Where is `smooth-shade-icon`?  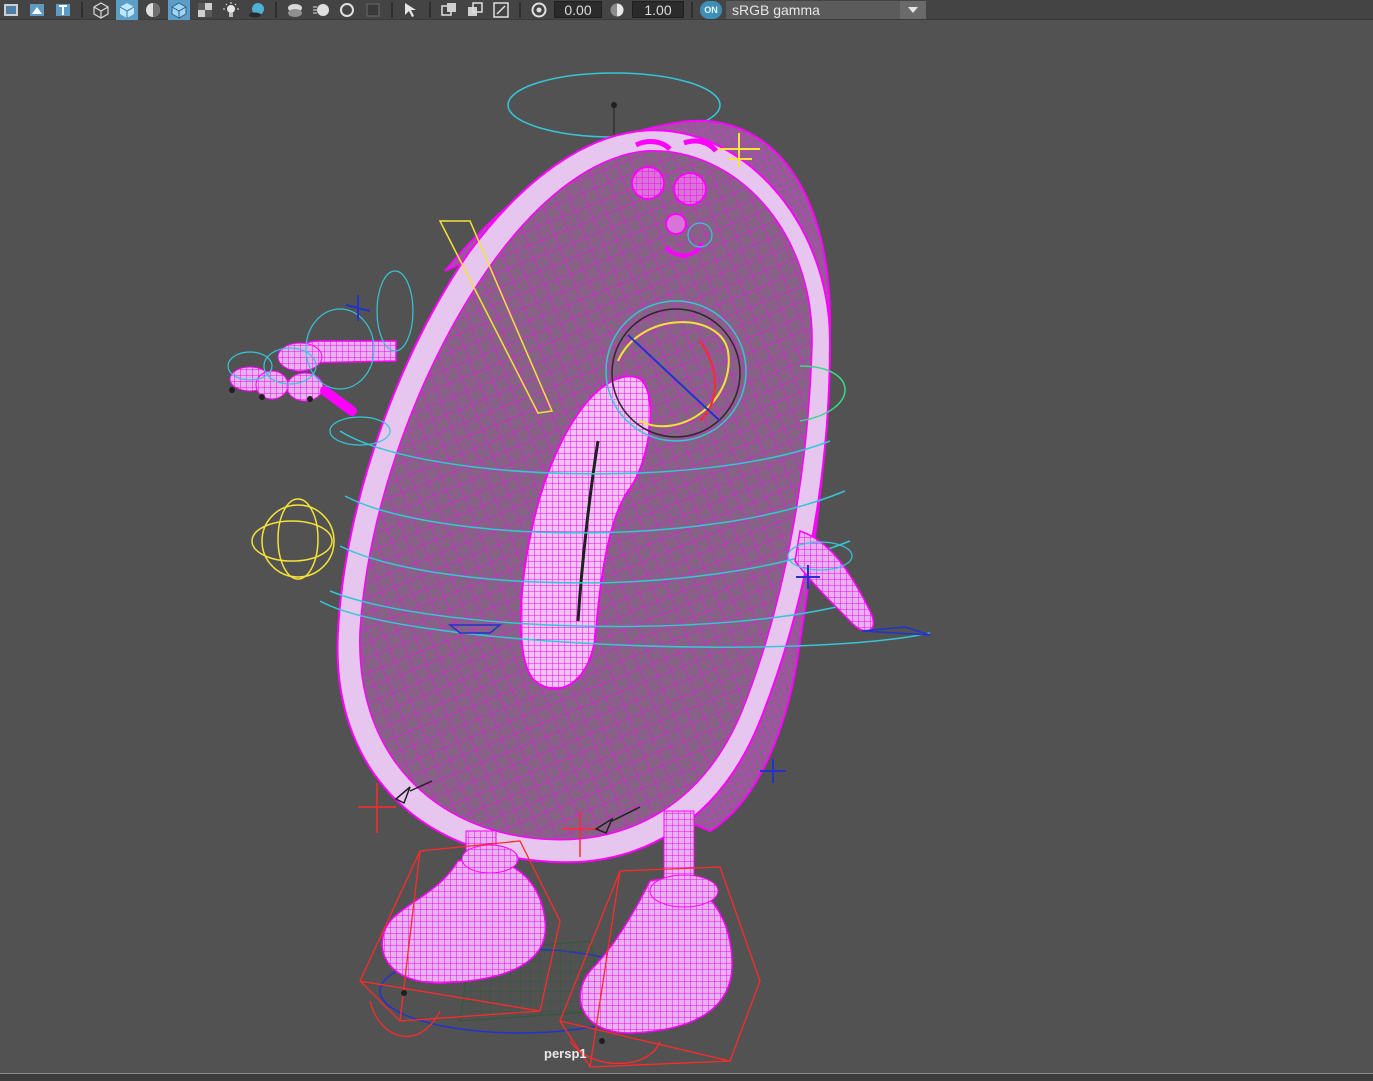 smooth-shade-icon is located at coordinates (127, 10).